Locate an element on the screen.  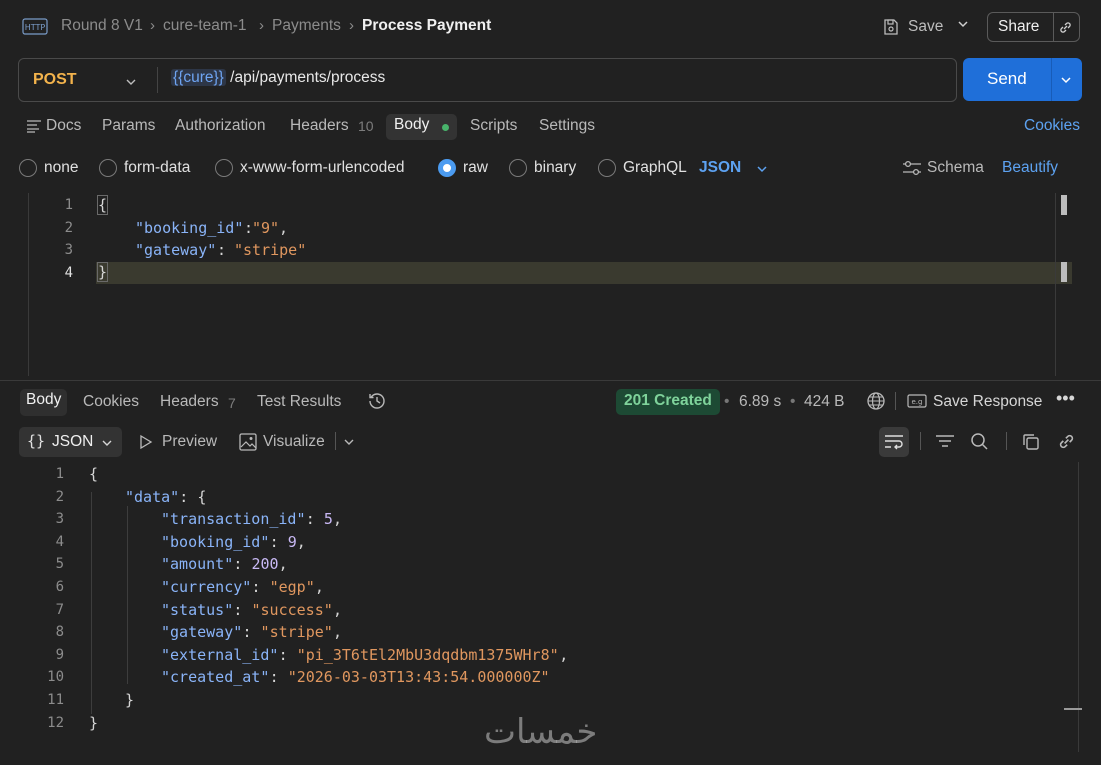
watermark: خمسات is located at coordinates (541, 732).